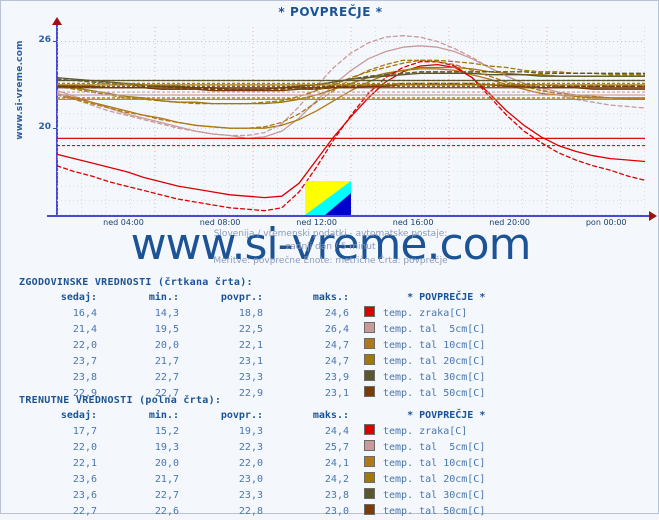 The height and width of the screenshot is (520, 659). What do you see at coordinates (166, 313) in the screenshot?
I see `cell-min: 14,3` at bounding box center [166, 313].